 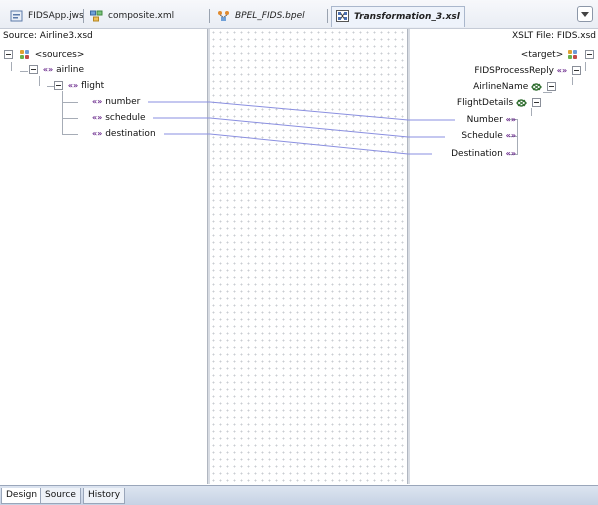 What do you see at coordinates (60, 496) in the screenshot?
I see `tab-source: Source` at bounding box center [60, 496].